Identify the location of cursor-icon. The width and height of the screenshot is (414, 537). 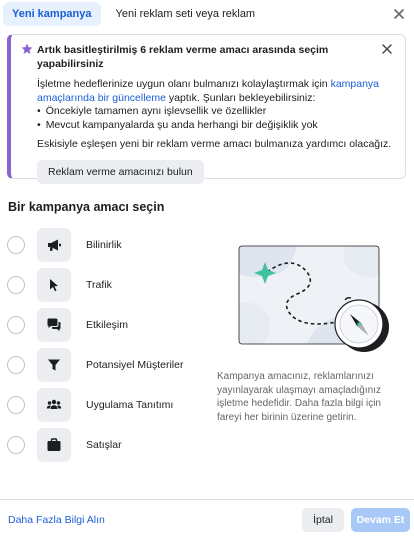
(54, 285).